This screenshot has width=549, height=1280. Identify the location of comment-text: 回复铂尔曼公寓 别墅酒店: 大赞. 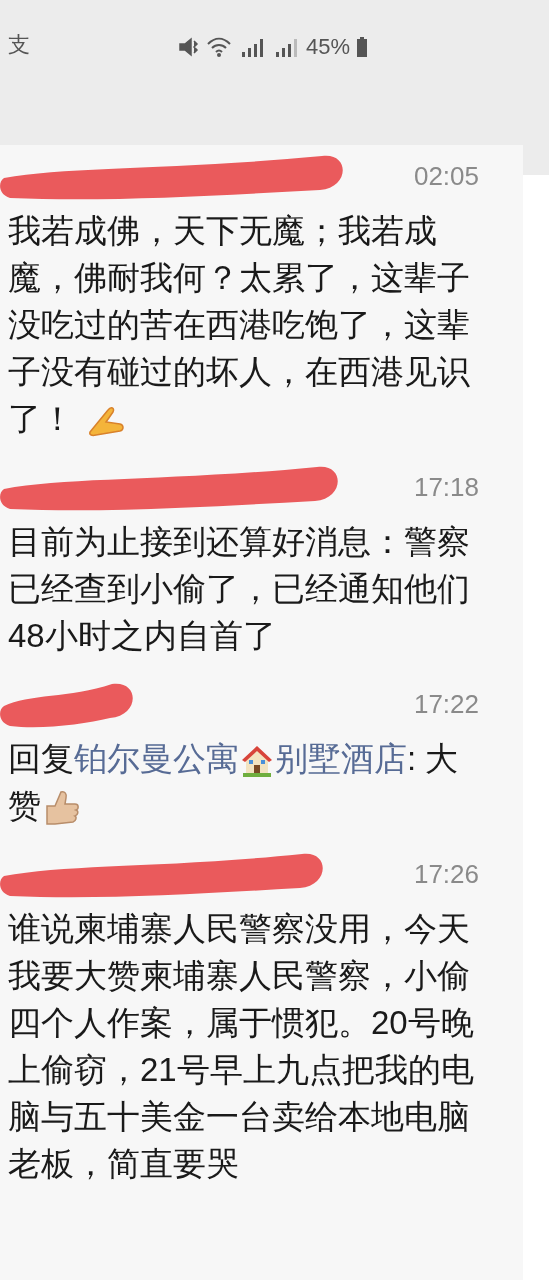
(261, 782).